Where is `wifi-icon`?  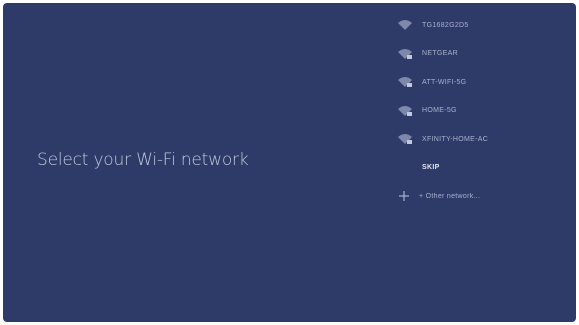 wifi-icon is located at coordinates (405, 25).